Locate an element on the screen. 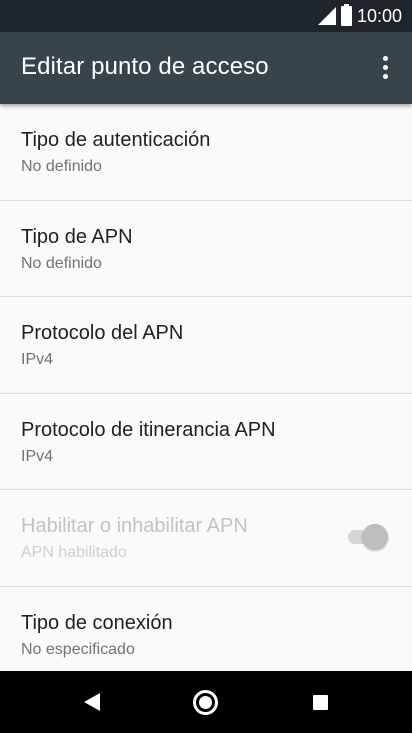  pref-title: Protocolo de itinerancia APN is located at coordinates (148, 429).